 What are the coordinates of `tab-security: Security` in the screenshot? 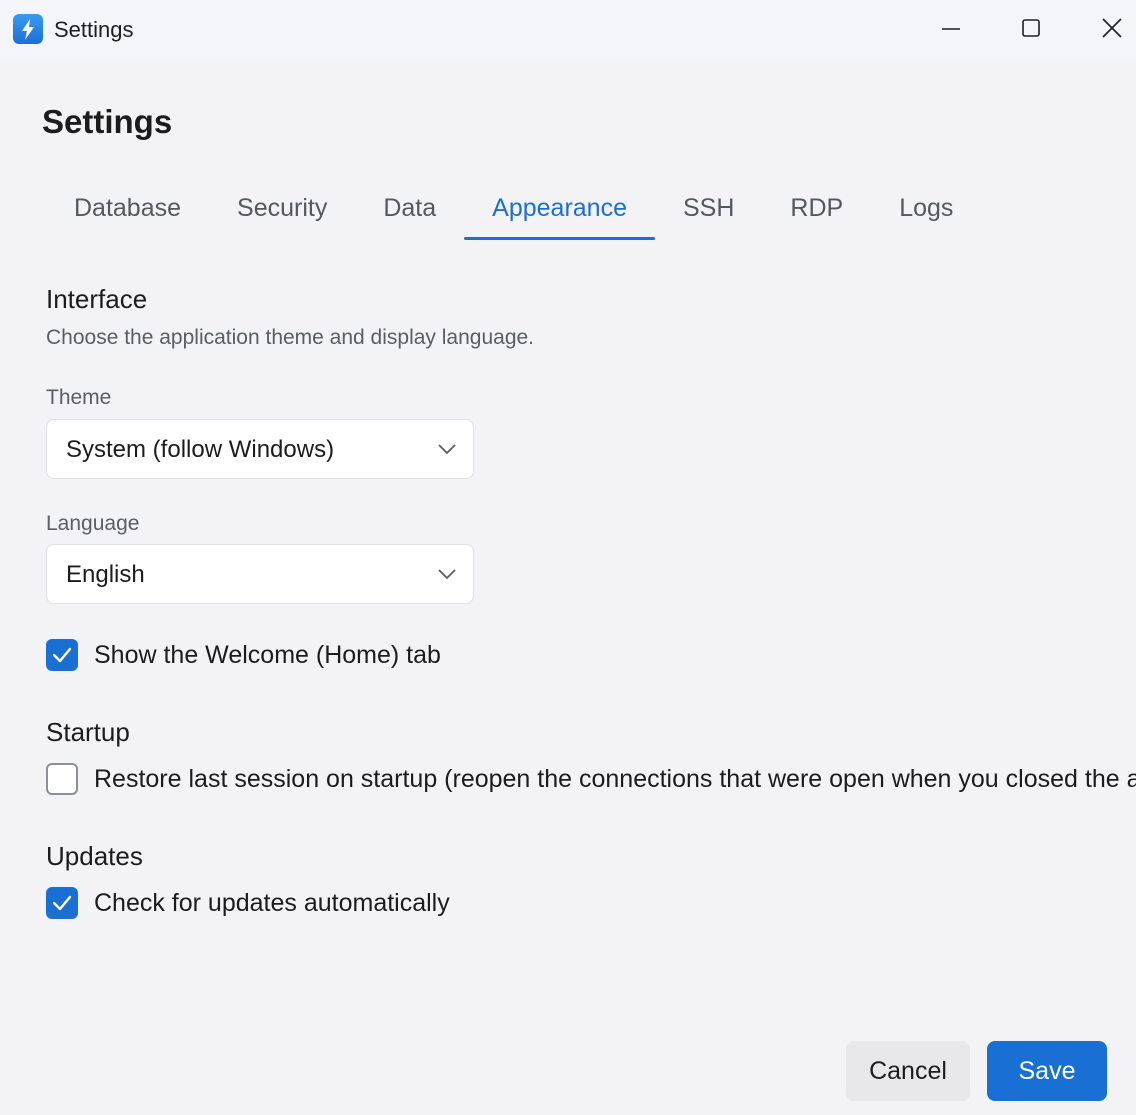 It's located at (282, 211).